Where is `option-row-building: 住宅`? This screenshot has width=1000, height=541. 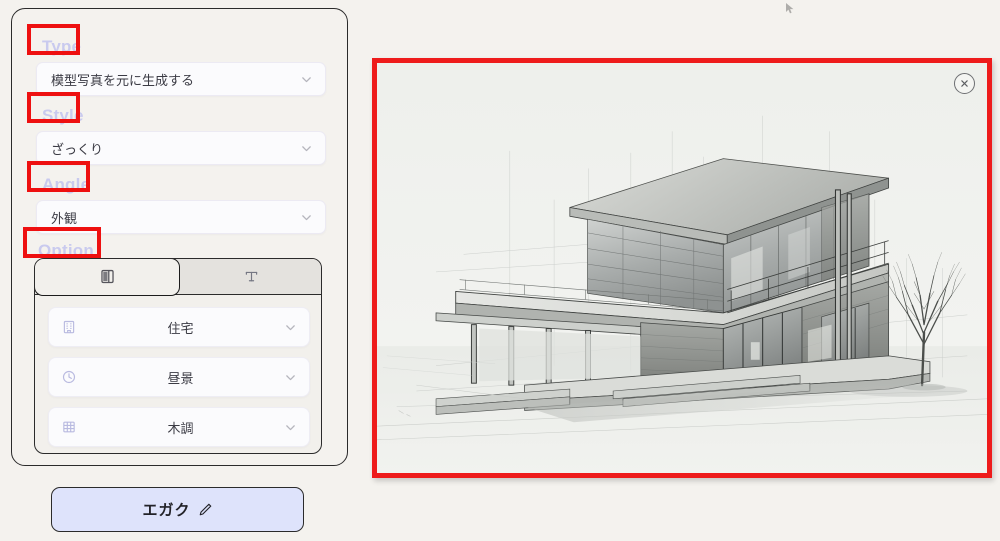 option-row-building: 住宅 is located at coordinates (179, 327).